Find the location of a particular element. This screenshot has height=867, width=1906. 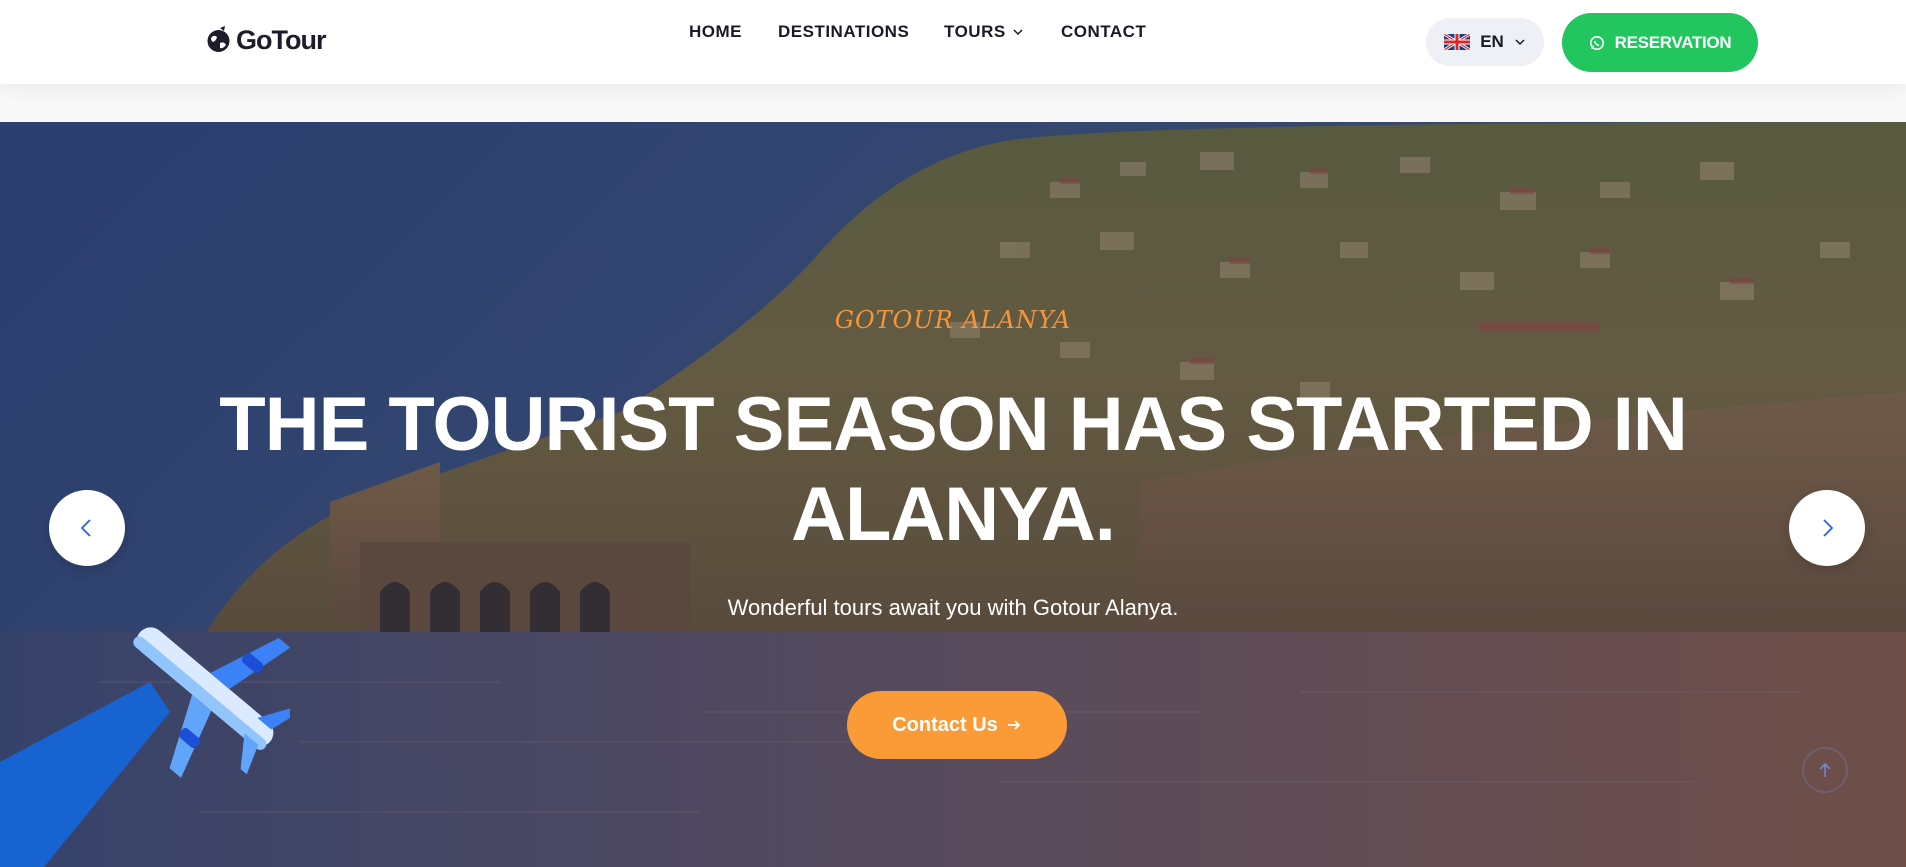

hero-tagline: GOTOUR ALANYA is located at coordinates (953, 320).